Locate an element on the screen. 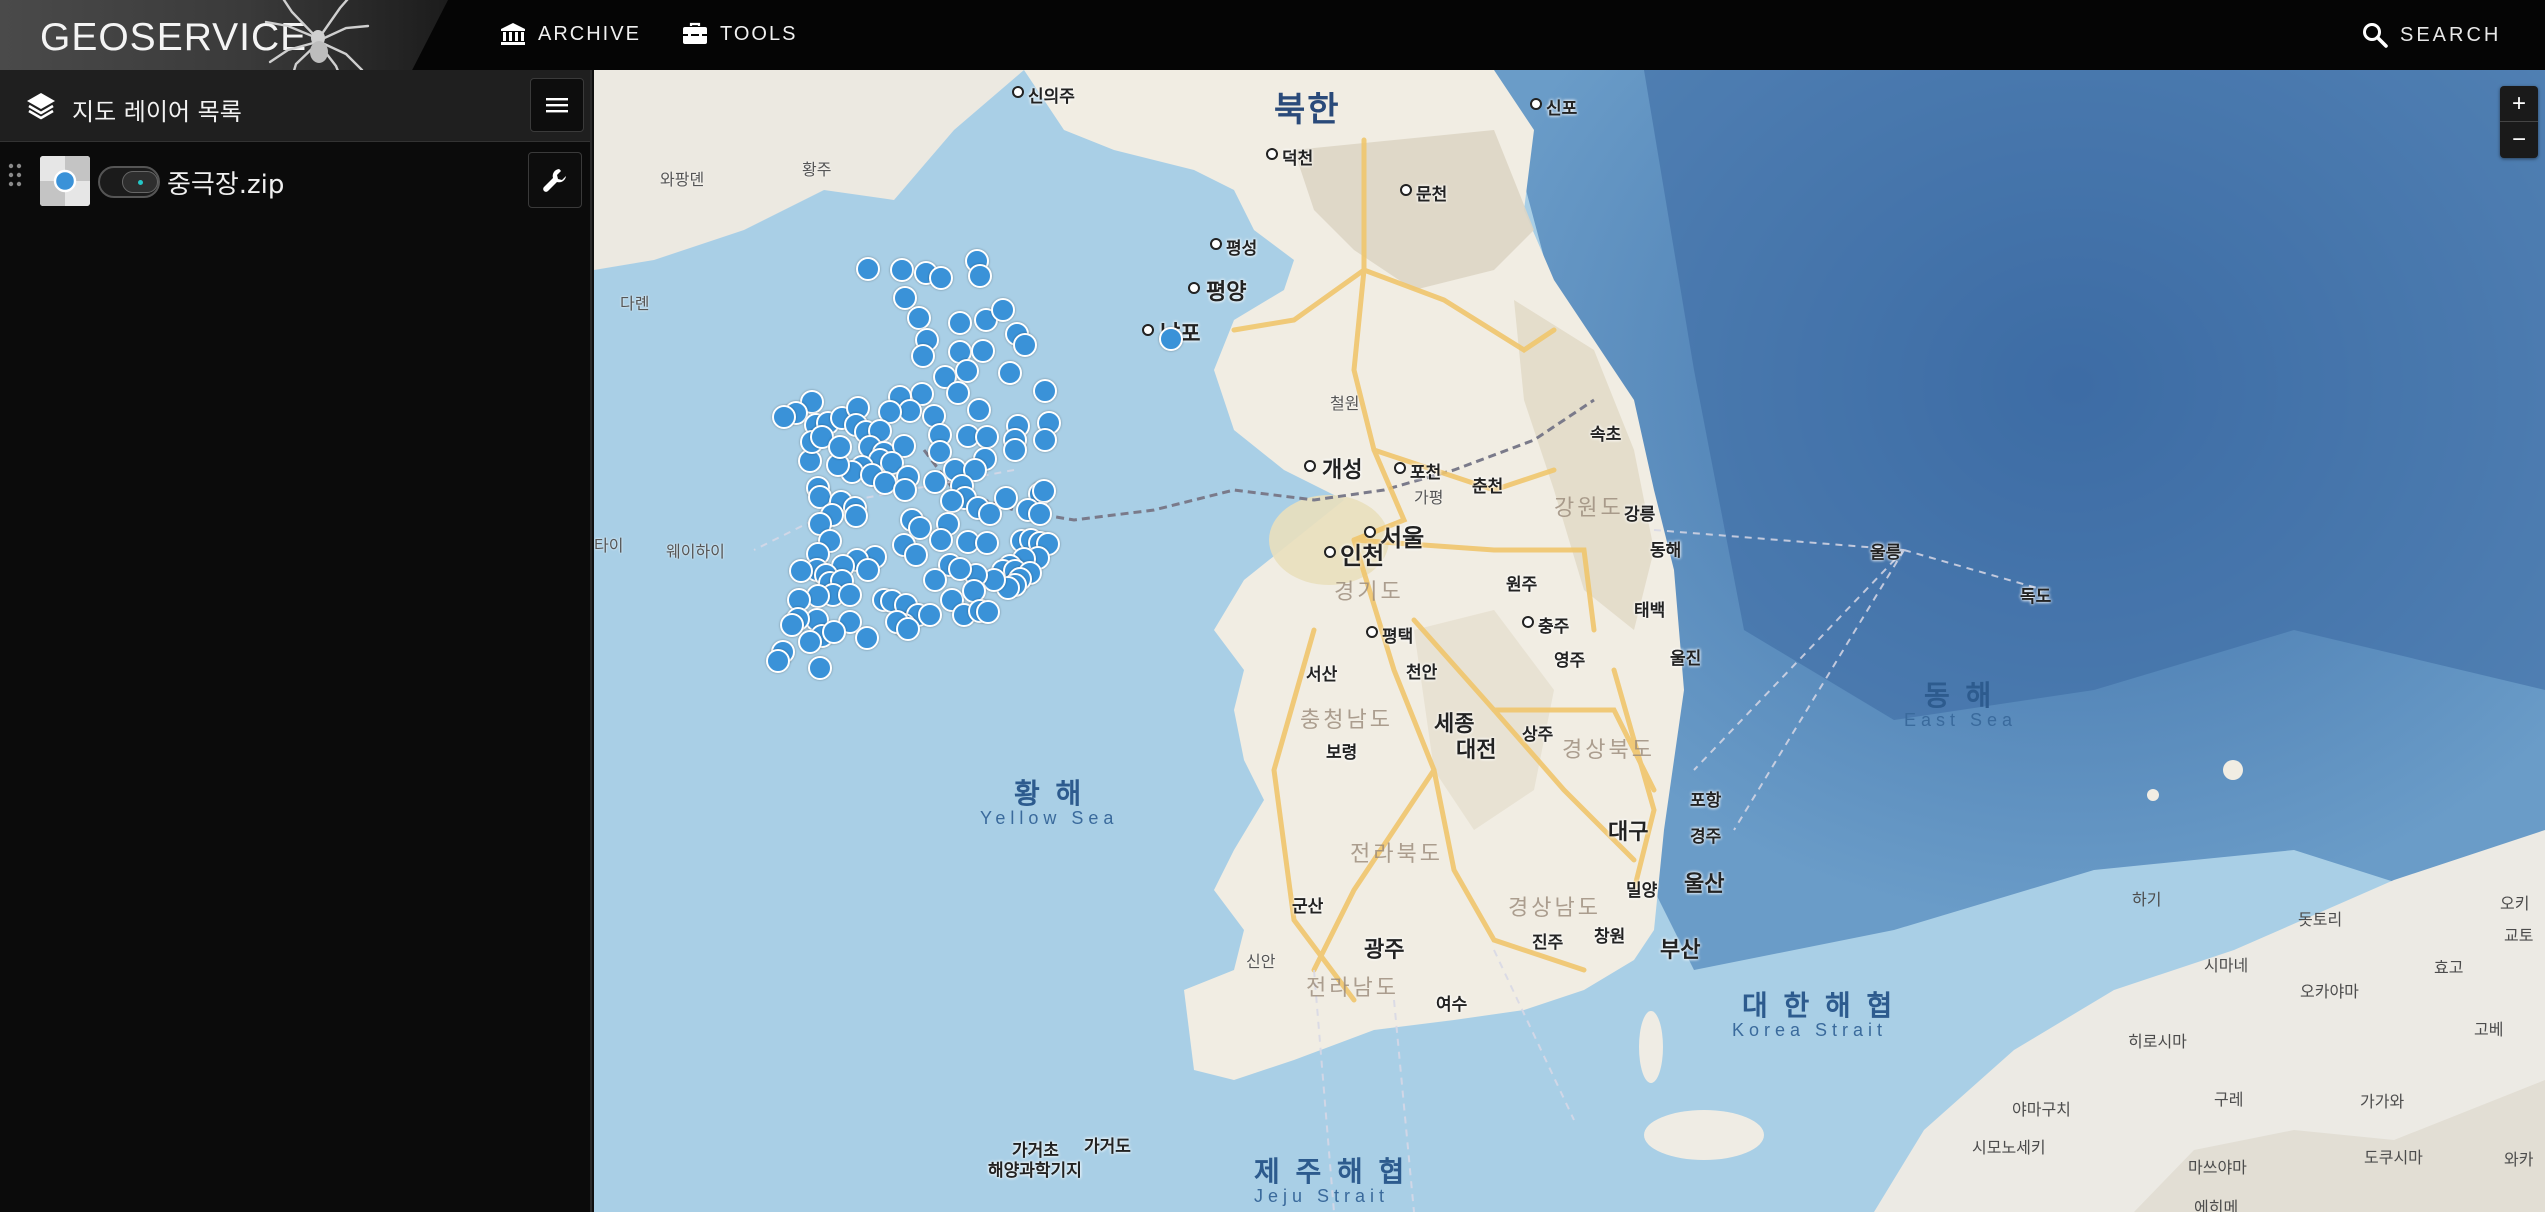  wrench-icon is located at coordinates (554, 180).